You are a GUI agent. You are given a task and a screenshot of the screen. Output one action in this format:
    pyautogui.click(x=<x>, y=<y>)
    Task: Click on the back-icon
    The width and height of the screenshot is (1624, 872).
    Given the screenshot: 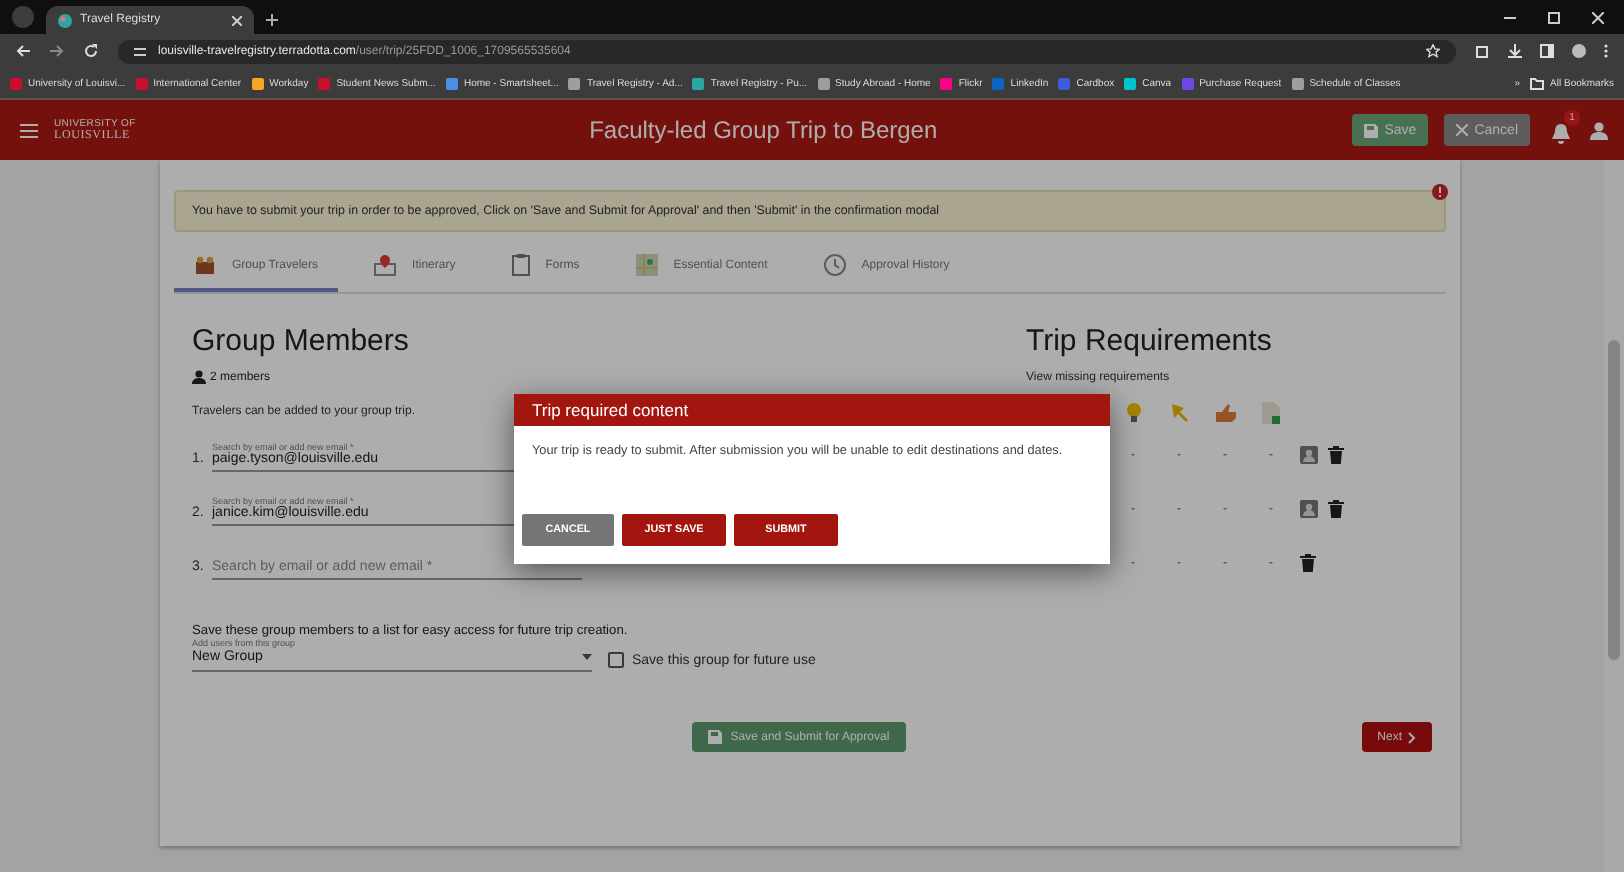 What is the action you would take?
    pyautogui.click(x=23, y=51)
    